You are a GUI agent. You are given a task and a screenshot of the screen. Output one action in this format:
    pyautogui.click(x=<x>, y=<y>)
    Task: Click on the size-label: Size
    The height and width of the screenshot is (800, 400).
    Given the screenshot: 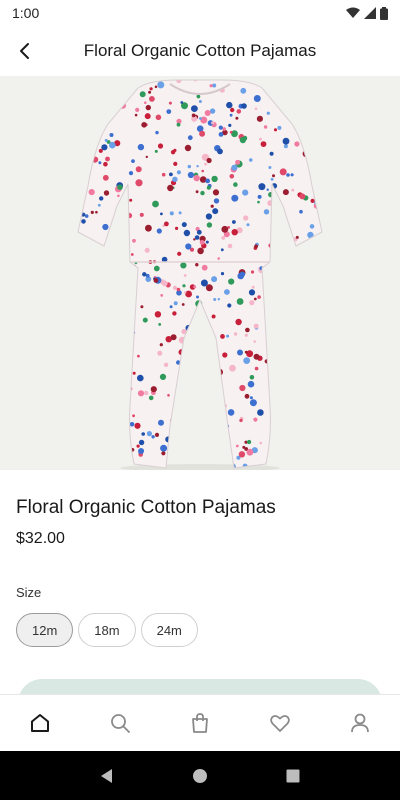 What is the action you would take?
    pyautogui.click(x=29, y=592)
    